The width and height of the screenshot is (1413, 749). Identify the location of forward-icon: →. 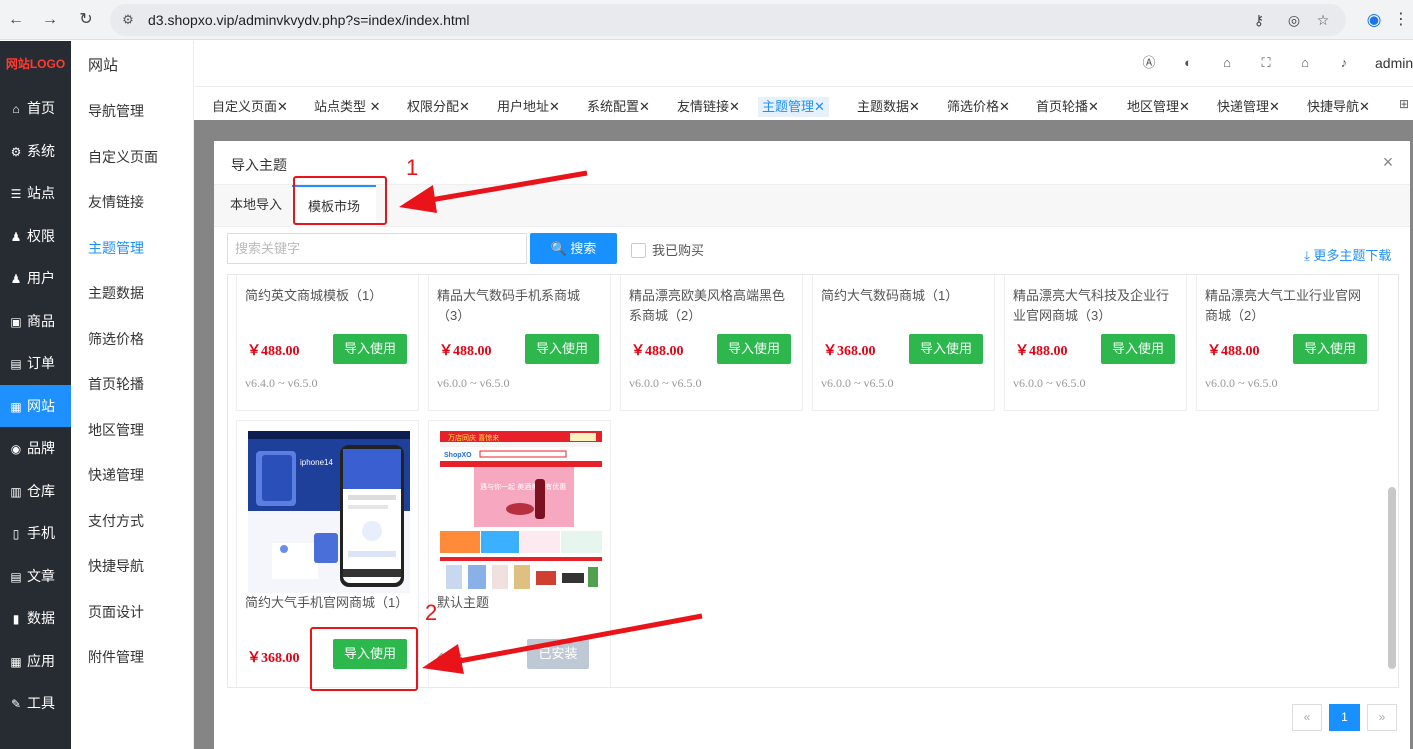
(50, 20).